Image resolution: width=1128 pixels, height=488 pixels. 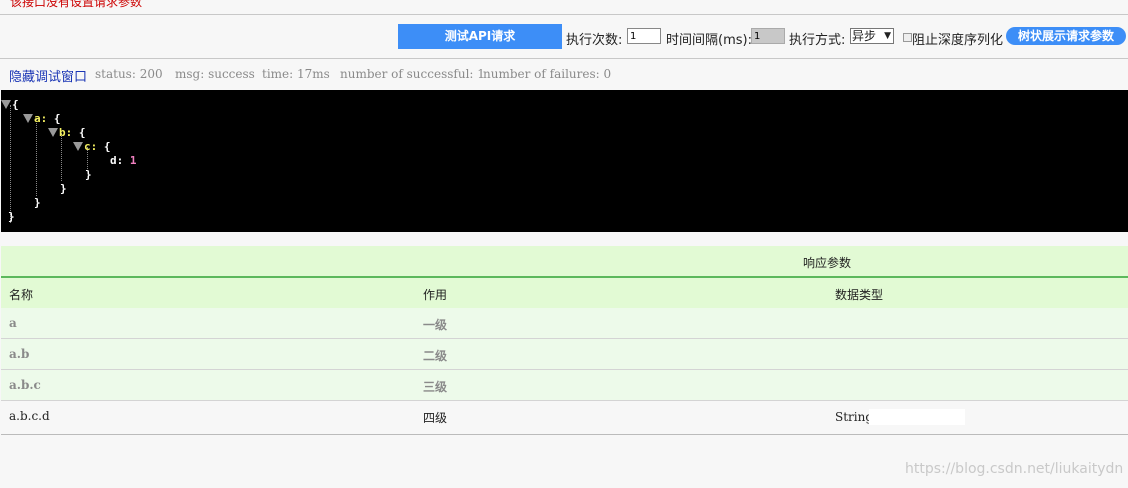 I want to click on json-key-c: c:, so click(x=91, y=146).